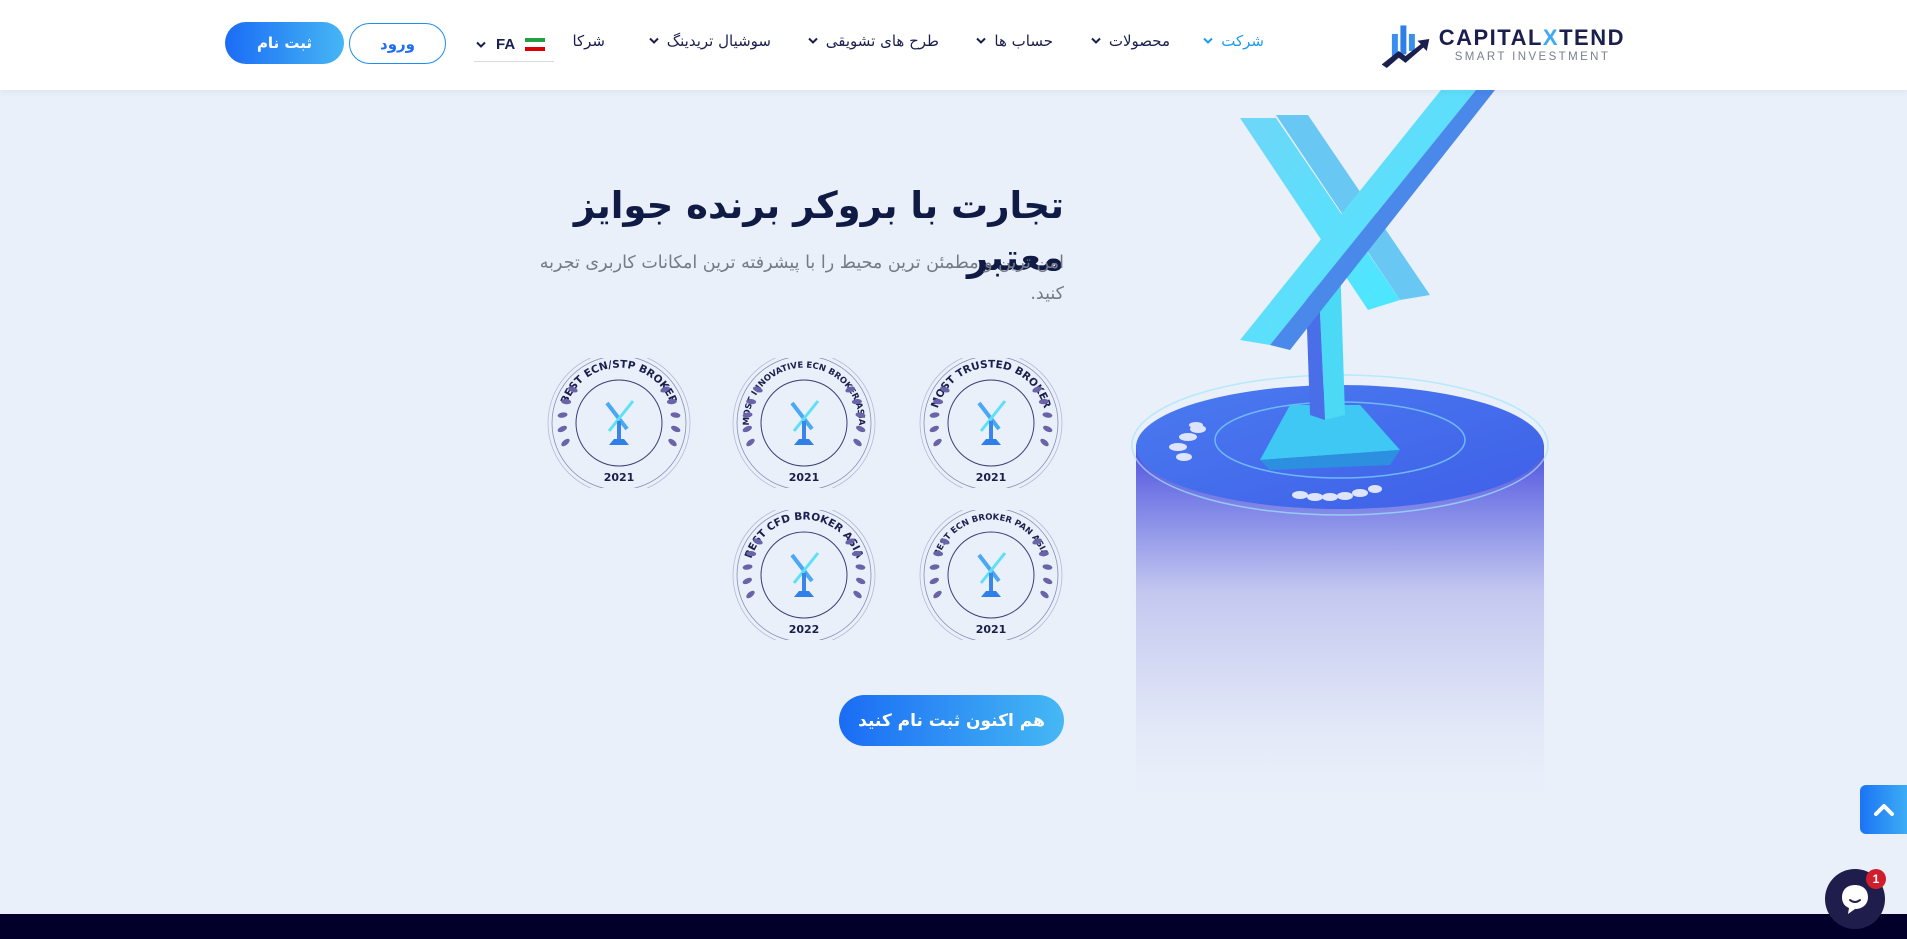 Image resolution: width=1907 pixels, height=939 pixels. I want to click on nav-item-promotions: طرح های تشویقی, so click(873, 41).